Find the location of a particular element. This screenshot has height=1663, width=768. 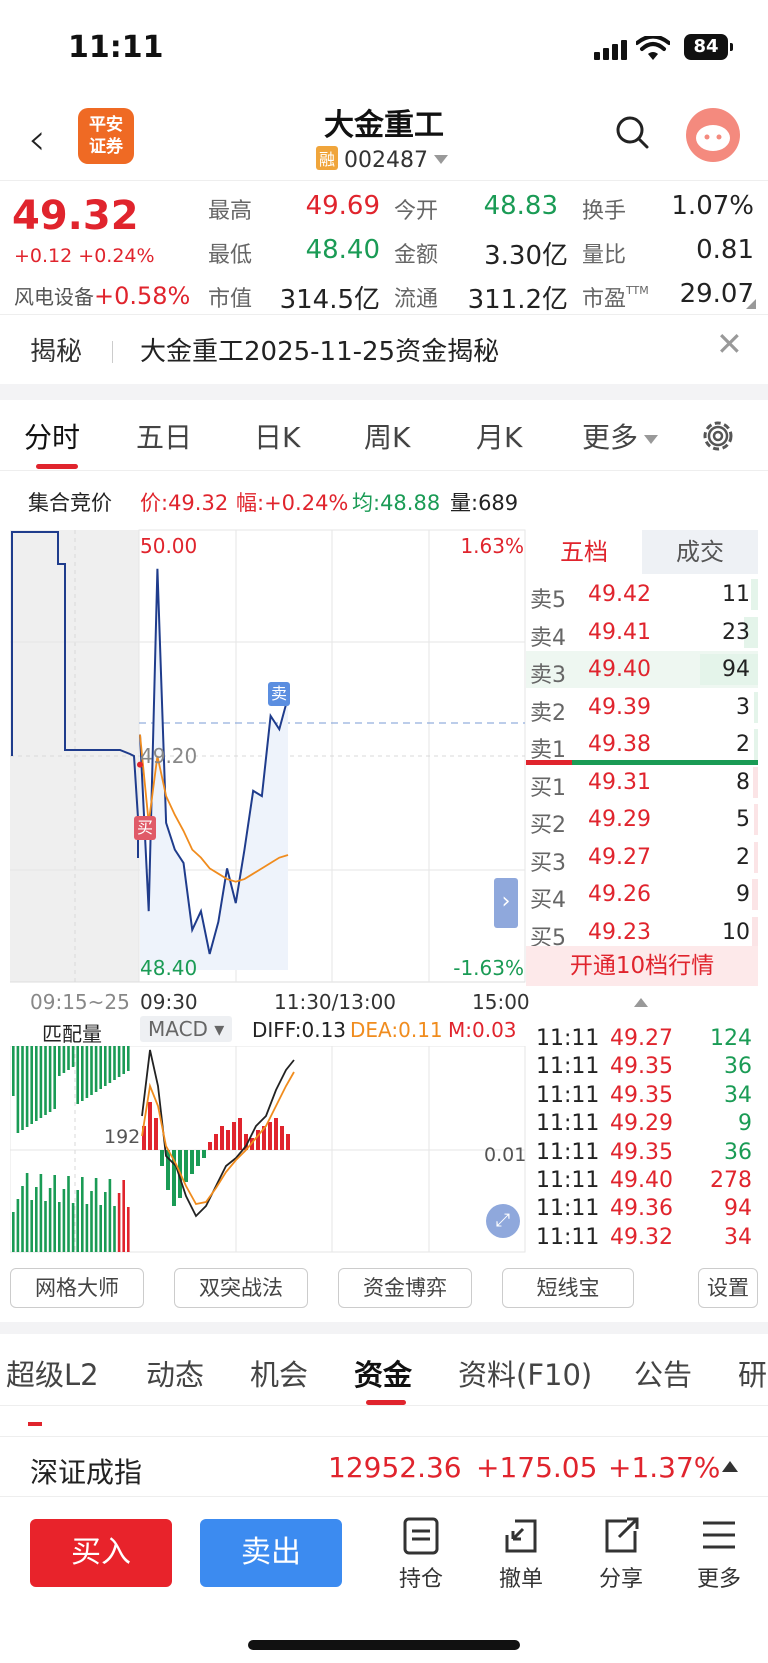

y-label-mid: 49.20 is located at coordinates (169, 756).